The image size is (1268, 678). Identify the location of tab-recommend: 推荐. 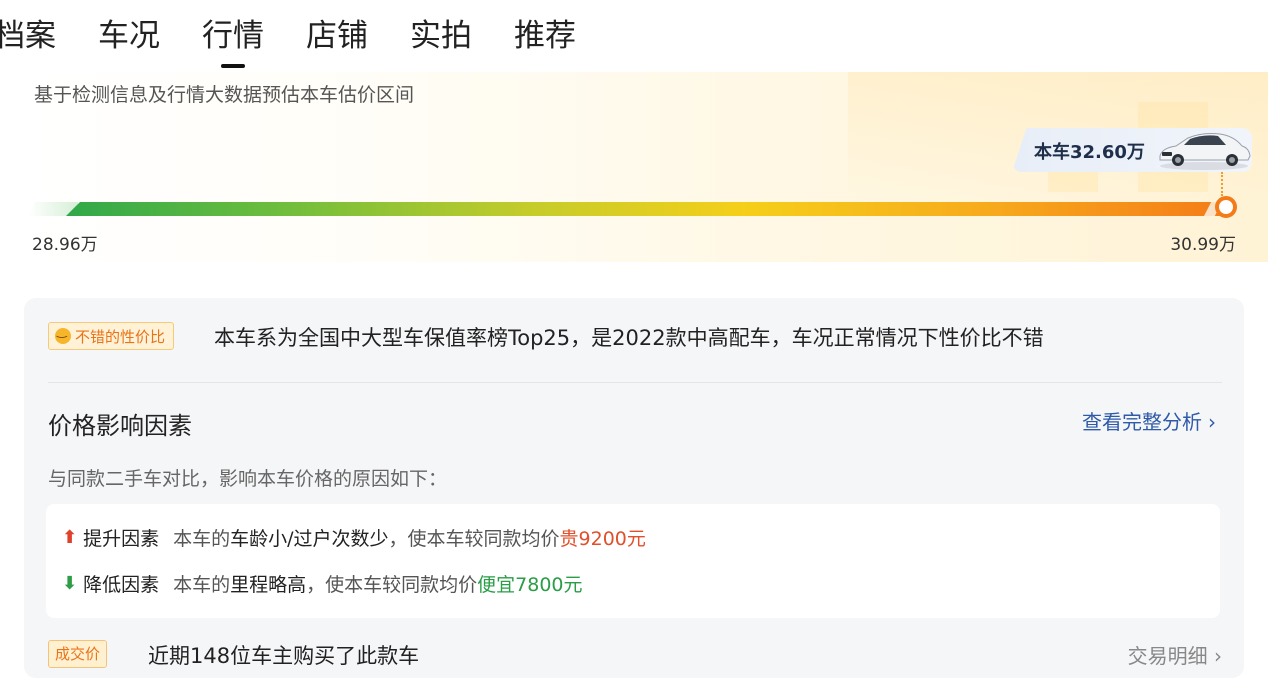
(545, 36).